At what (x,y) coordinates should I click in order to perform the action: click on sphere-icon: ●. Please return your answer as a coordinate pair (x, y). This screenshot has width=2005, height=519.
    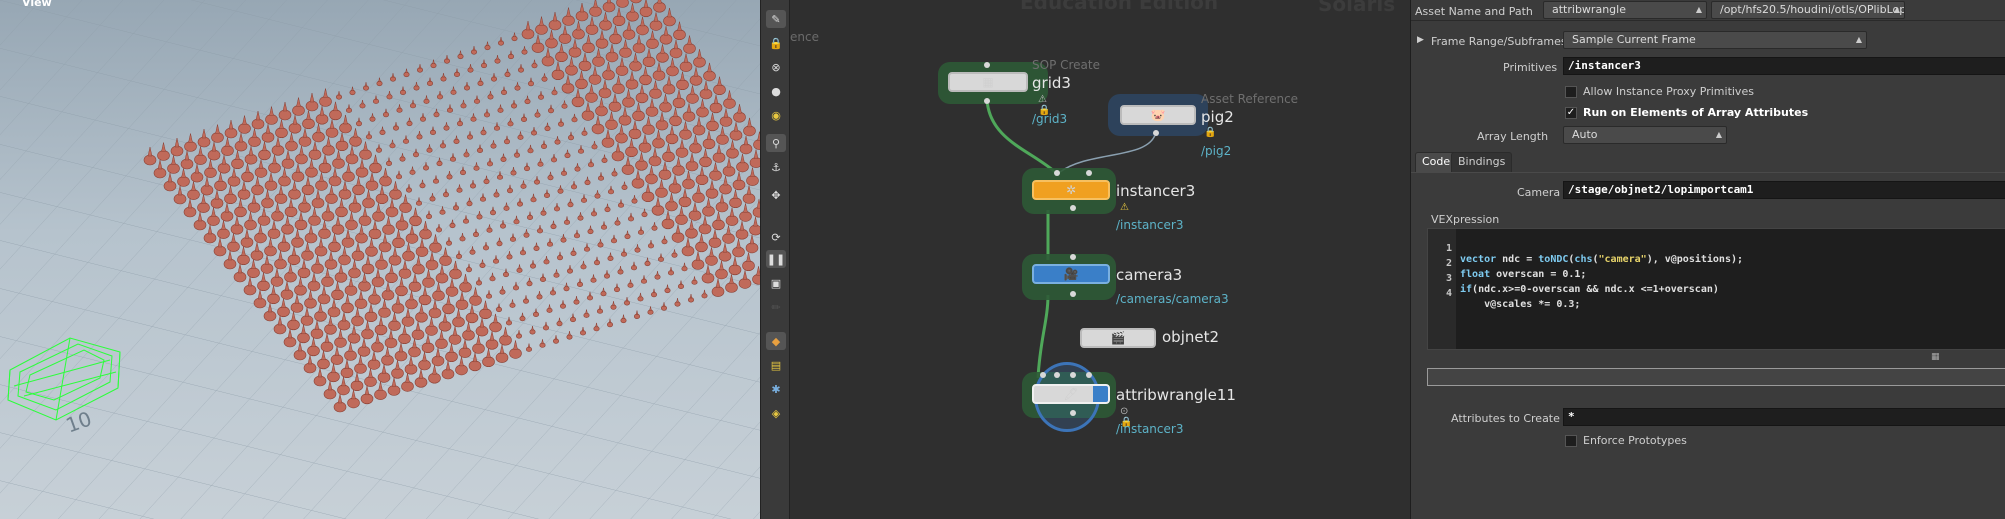
    Looking at the image, I should click on (776, 91).